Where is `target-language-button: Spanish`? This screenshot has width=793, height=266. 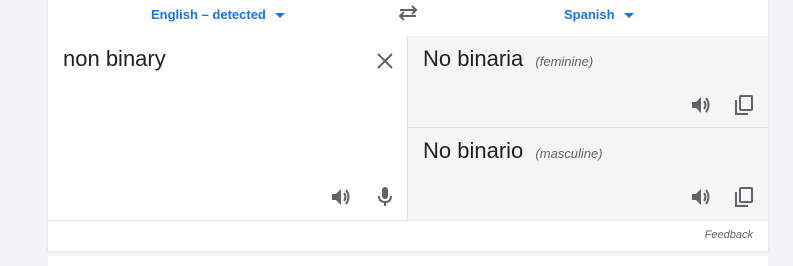 target-language-button: Spanish is located at coordinates (599, 14).